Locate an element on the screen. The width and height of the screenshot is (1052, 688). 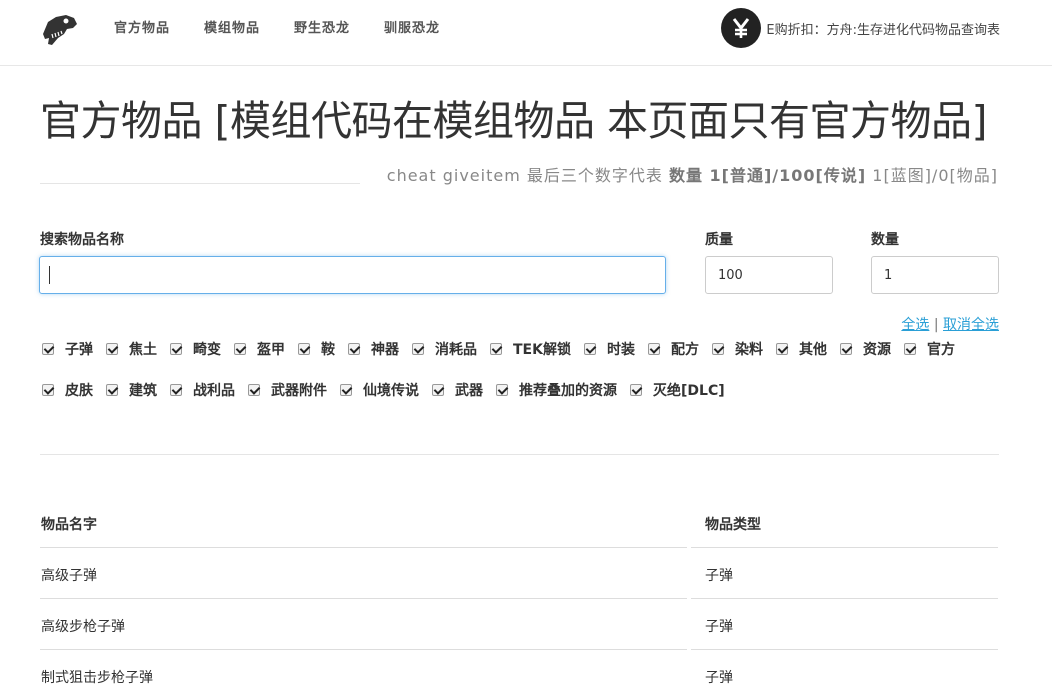
search-label: 搜索物品名称 is located at coordinates (82, 240).